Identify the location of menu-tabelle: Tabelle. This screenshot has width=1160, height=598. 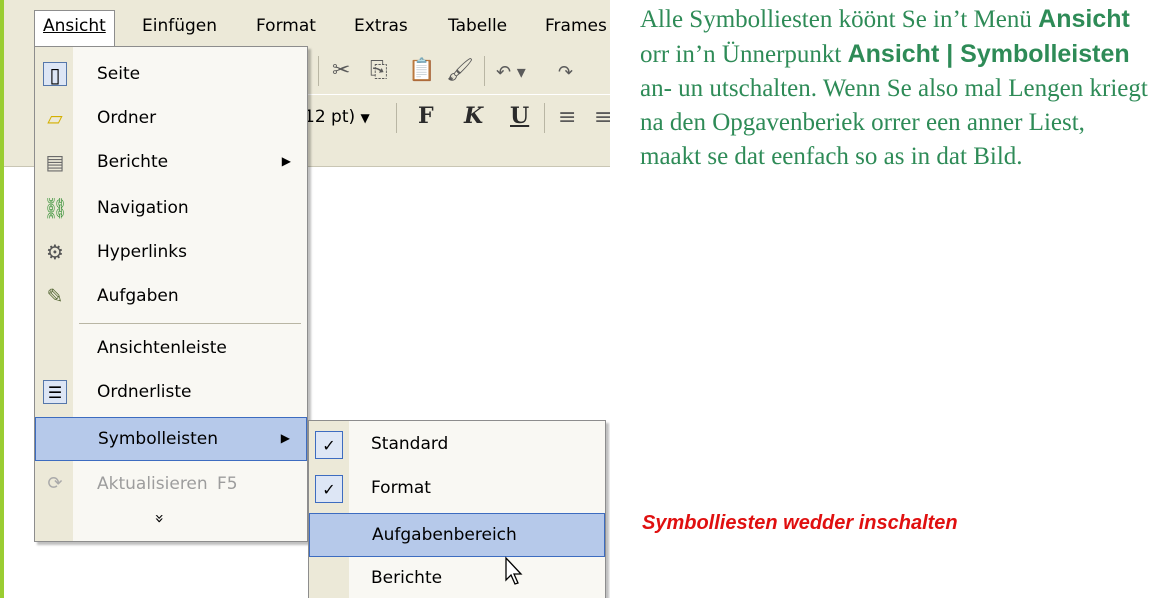
(477, 26).